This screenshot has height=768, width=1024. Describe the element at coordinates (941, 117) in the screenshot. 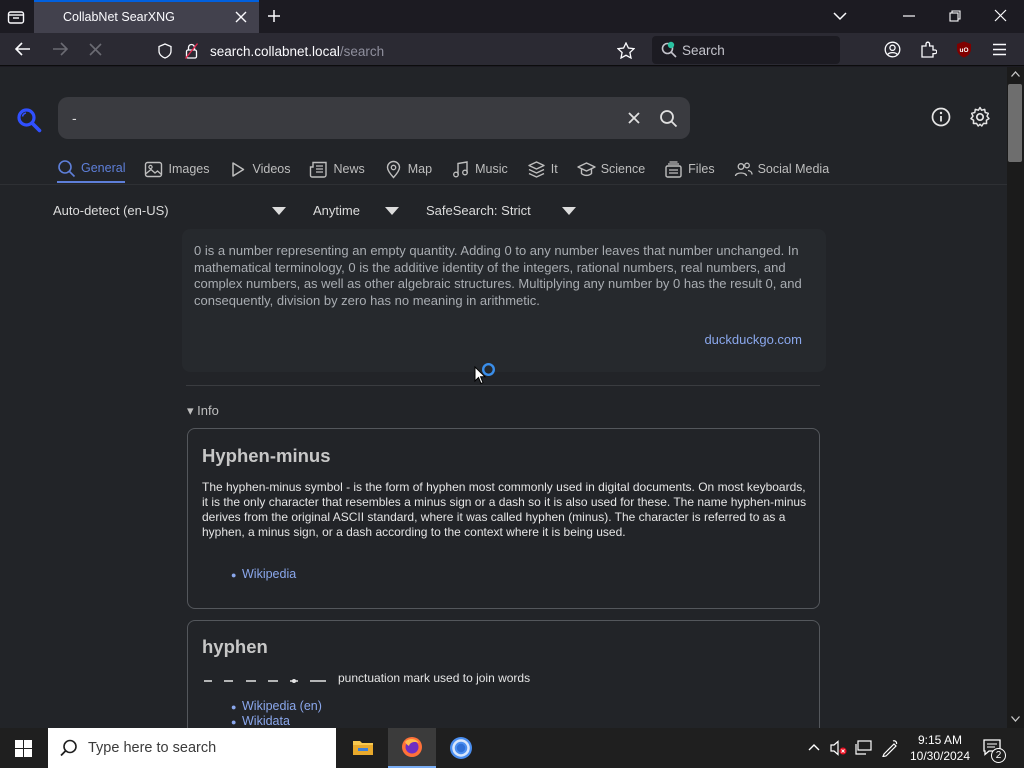

I see `info-circle-icon` at that location.